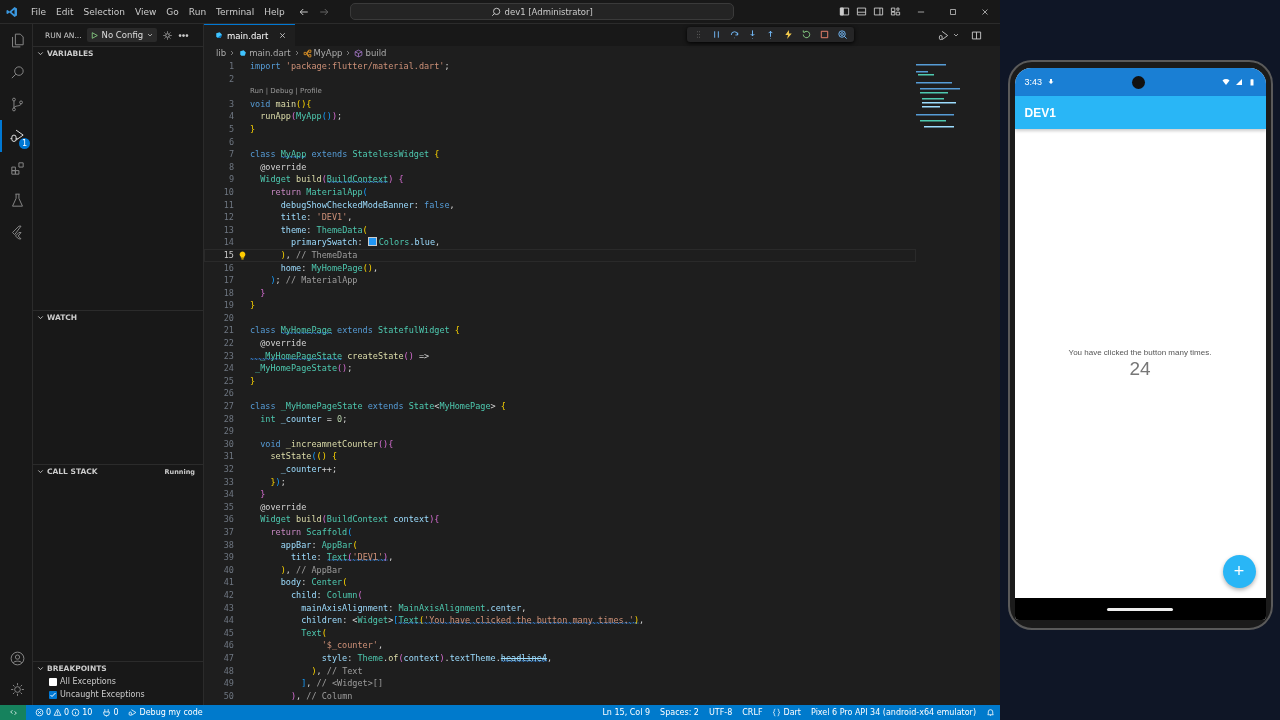 The height and width of the screenshot is (720, 1280). I want to click on code-line: _MyHomePageState createState() =>, so click(340, 356).